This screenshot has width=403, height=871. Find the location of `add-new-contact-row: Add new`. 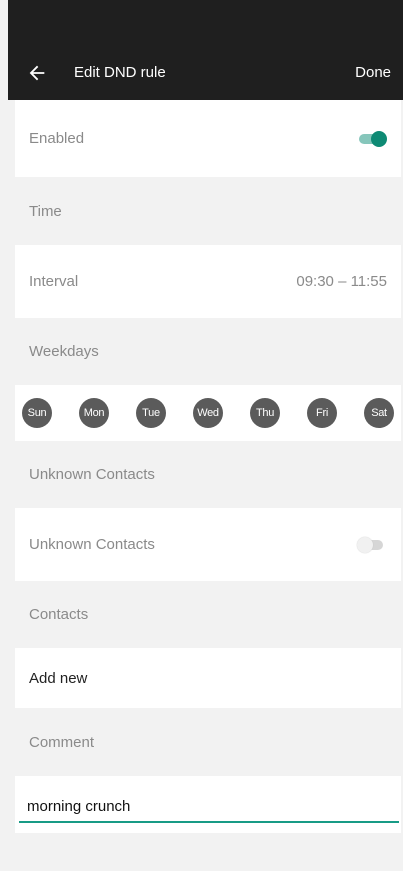

add-new-contact-row: Add new is located at coordinates (208, 678).